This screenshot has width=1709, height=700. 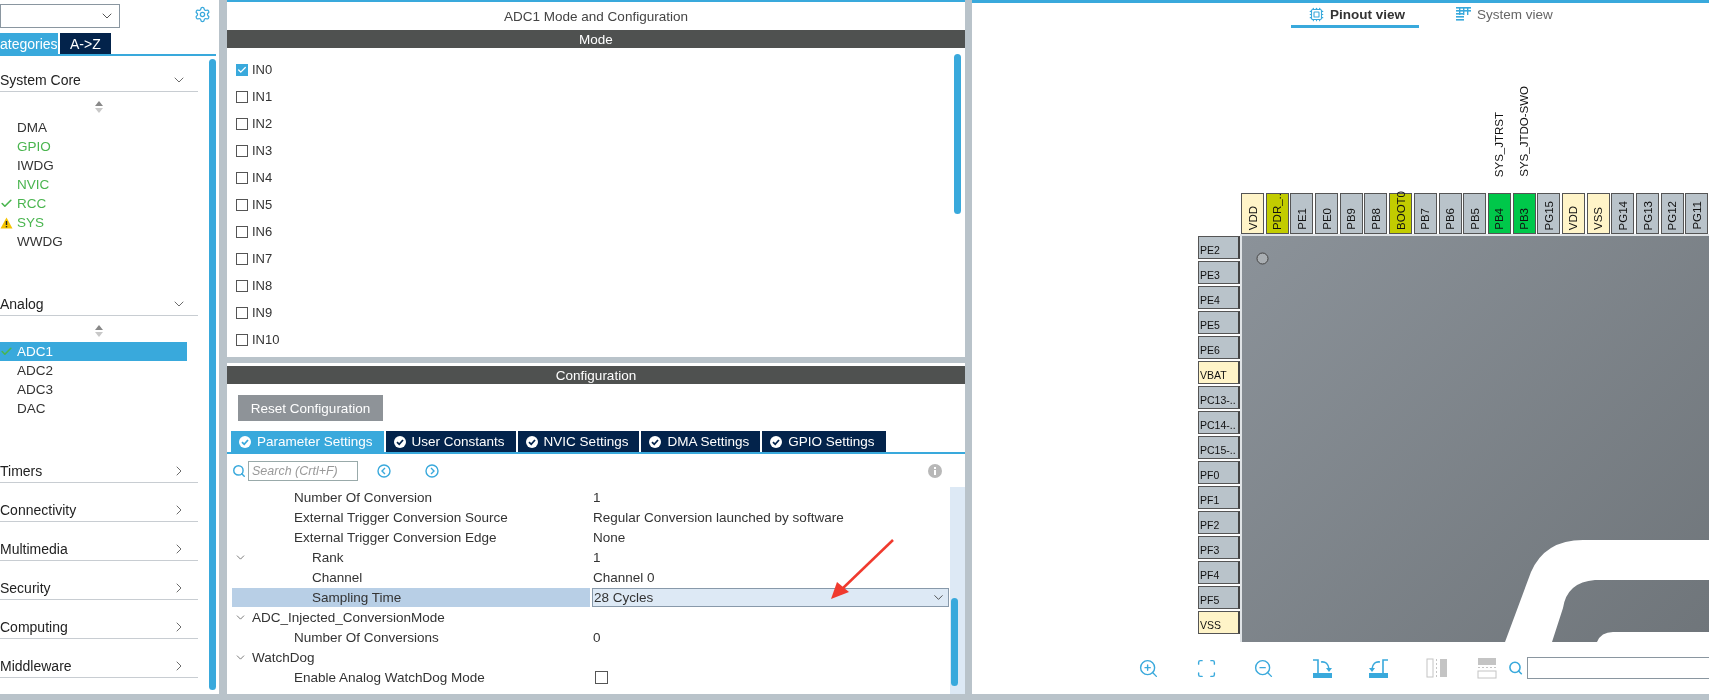 I want to click on pin: PG12, so click(x=1672, y=213).